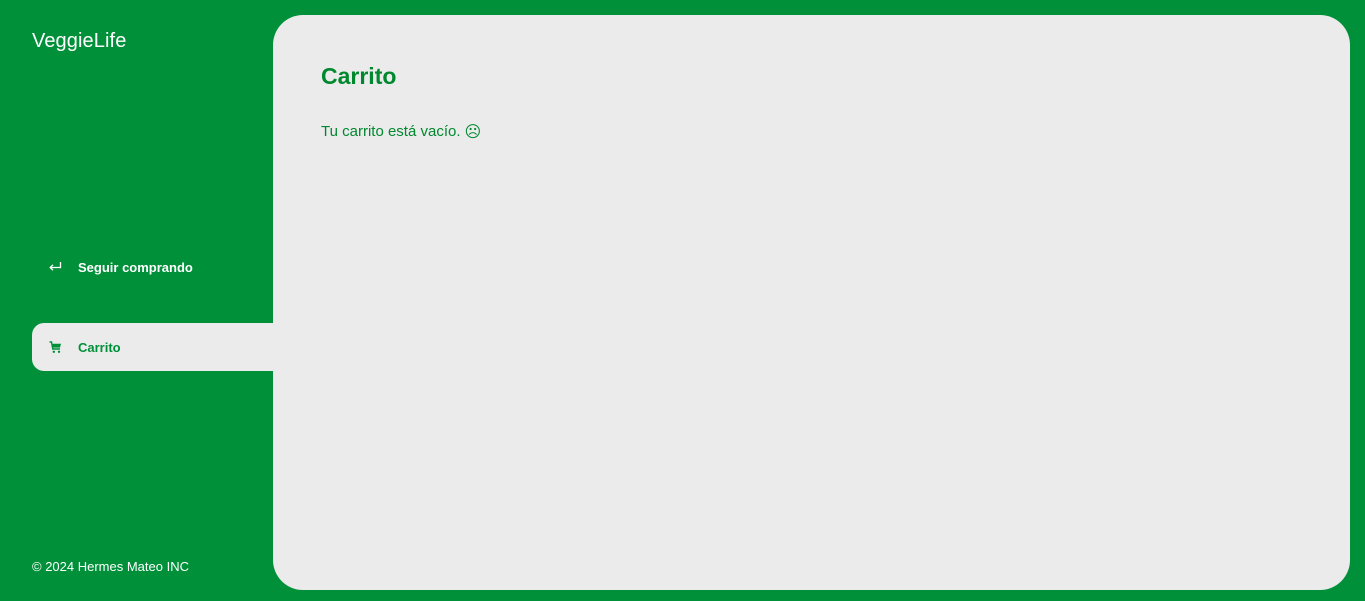  Describe the element at coordinates (391, 131) in the screenshot. I see `empty-cart-text: Tu carrito está vacío.` at that location.